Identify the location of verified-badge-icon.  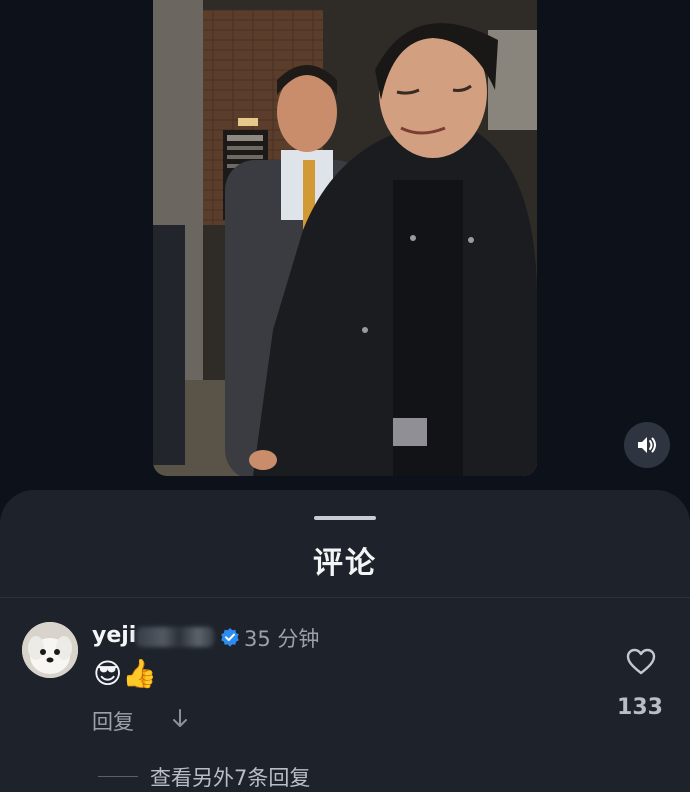
(230, 637).